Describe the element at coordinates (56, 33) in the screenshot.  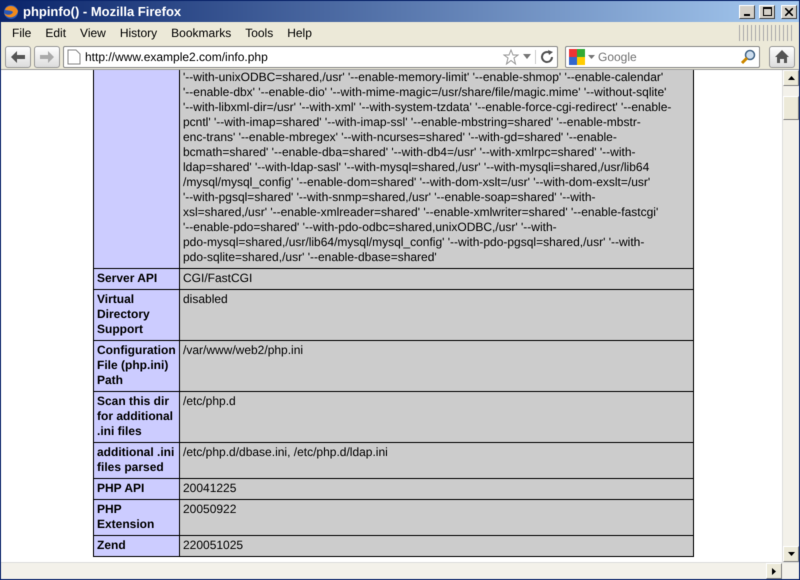
I see `menu-item: Edit` at that location.